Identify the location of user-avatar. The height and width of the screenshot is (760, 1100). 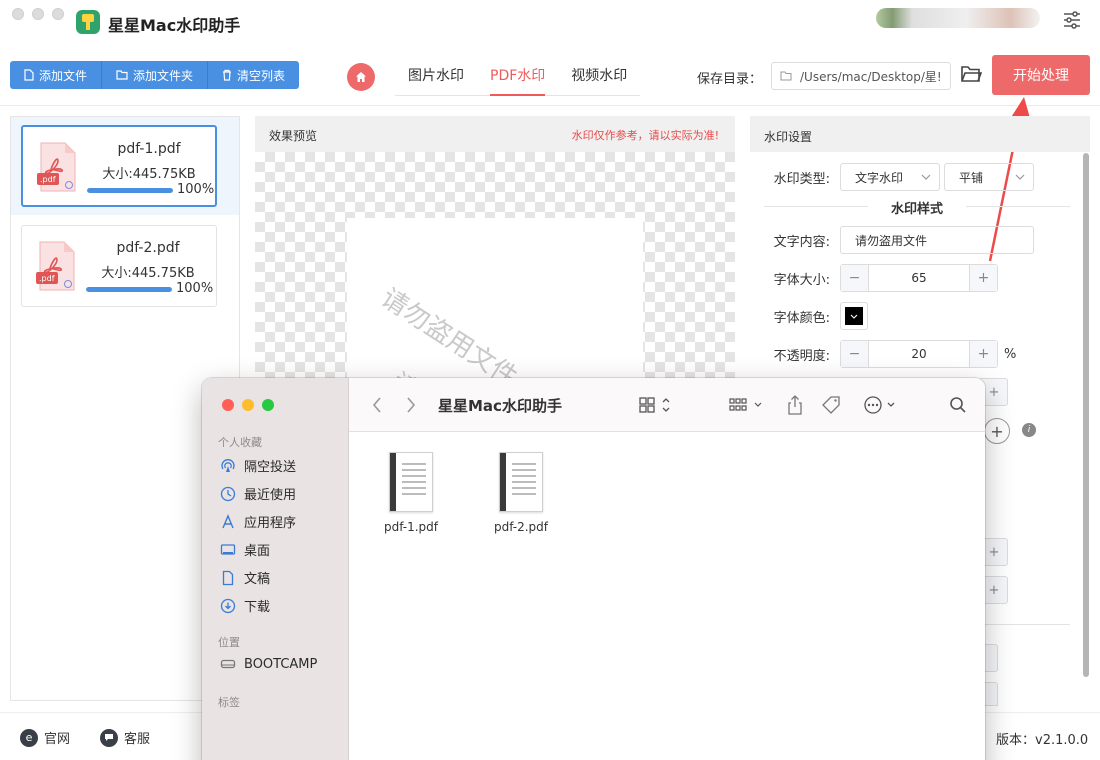
(958, 18).